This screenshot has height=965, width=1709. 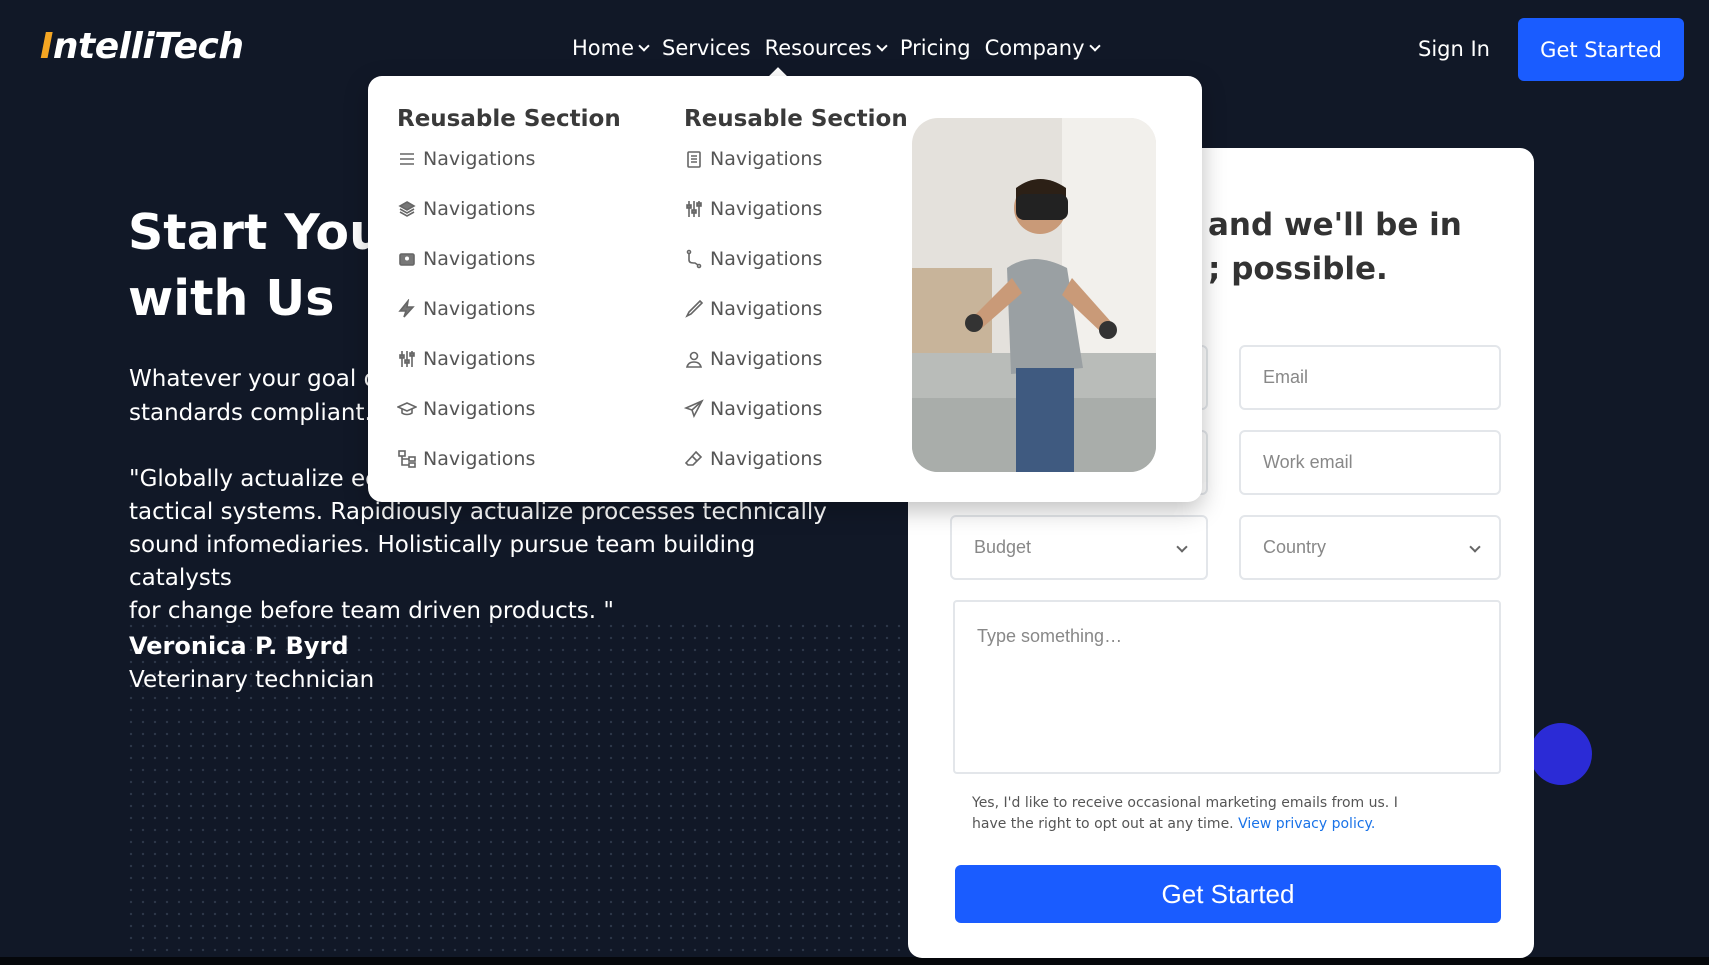 I want to click on budget-select-value: Budget, so click(x=1003, y=547).